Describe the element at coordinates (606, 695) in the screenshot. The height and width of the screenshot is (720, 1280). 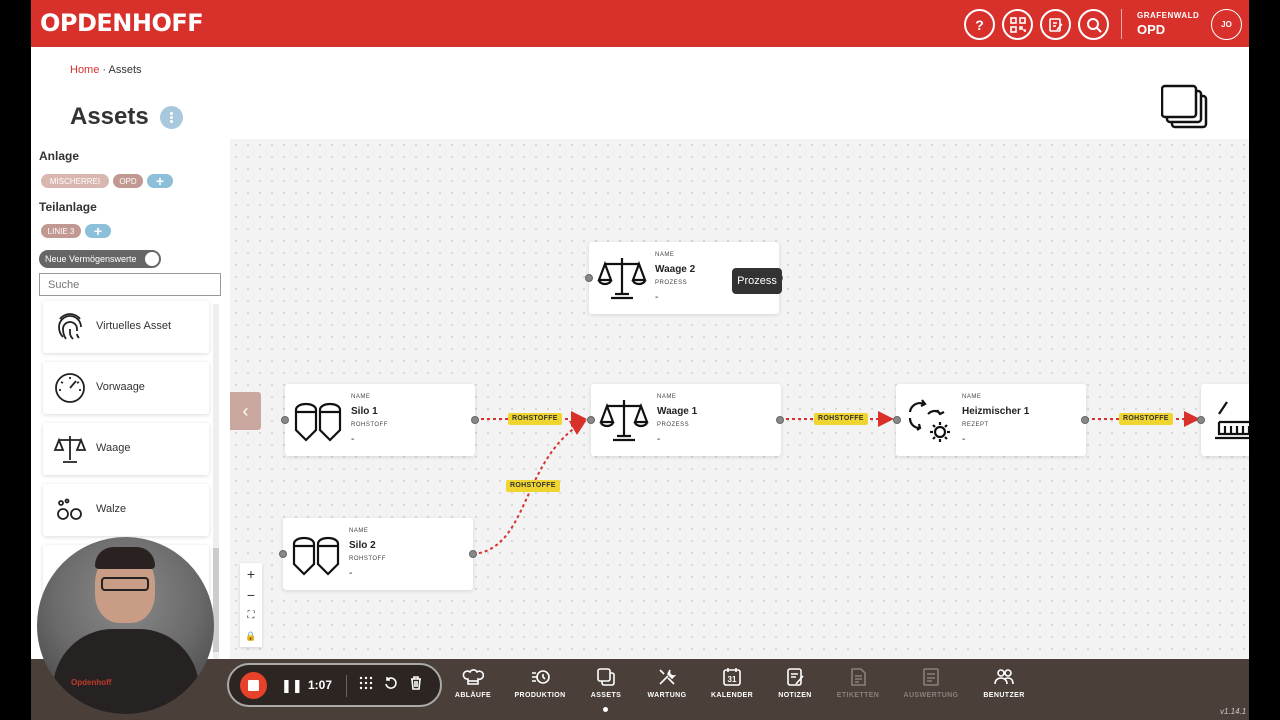
I see `nav-label: ASSETS` at that location.